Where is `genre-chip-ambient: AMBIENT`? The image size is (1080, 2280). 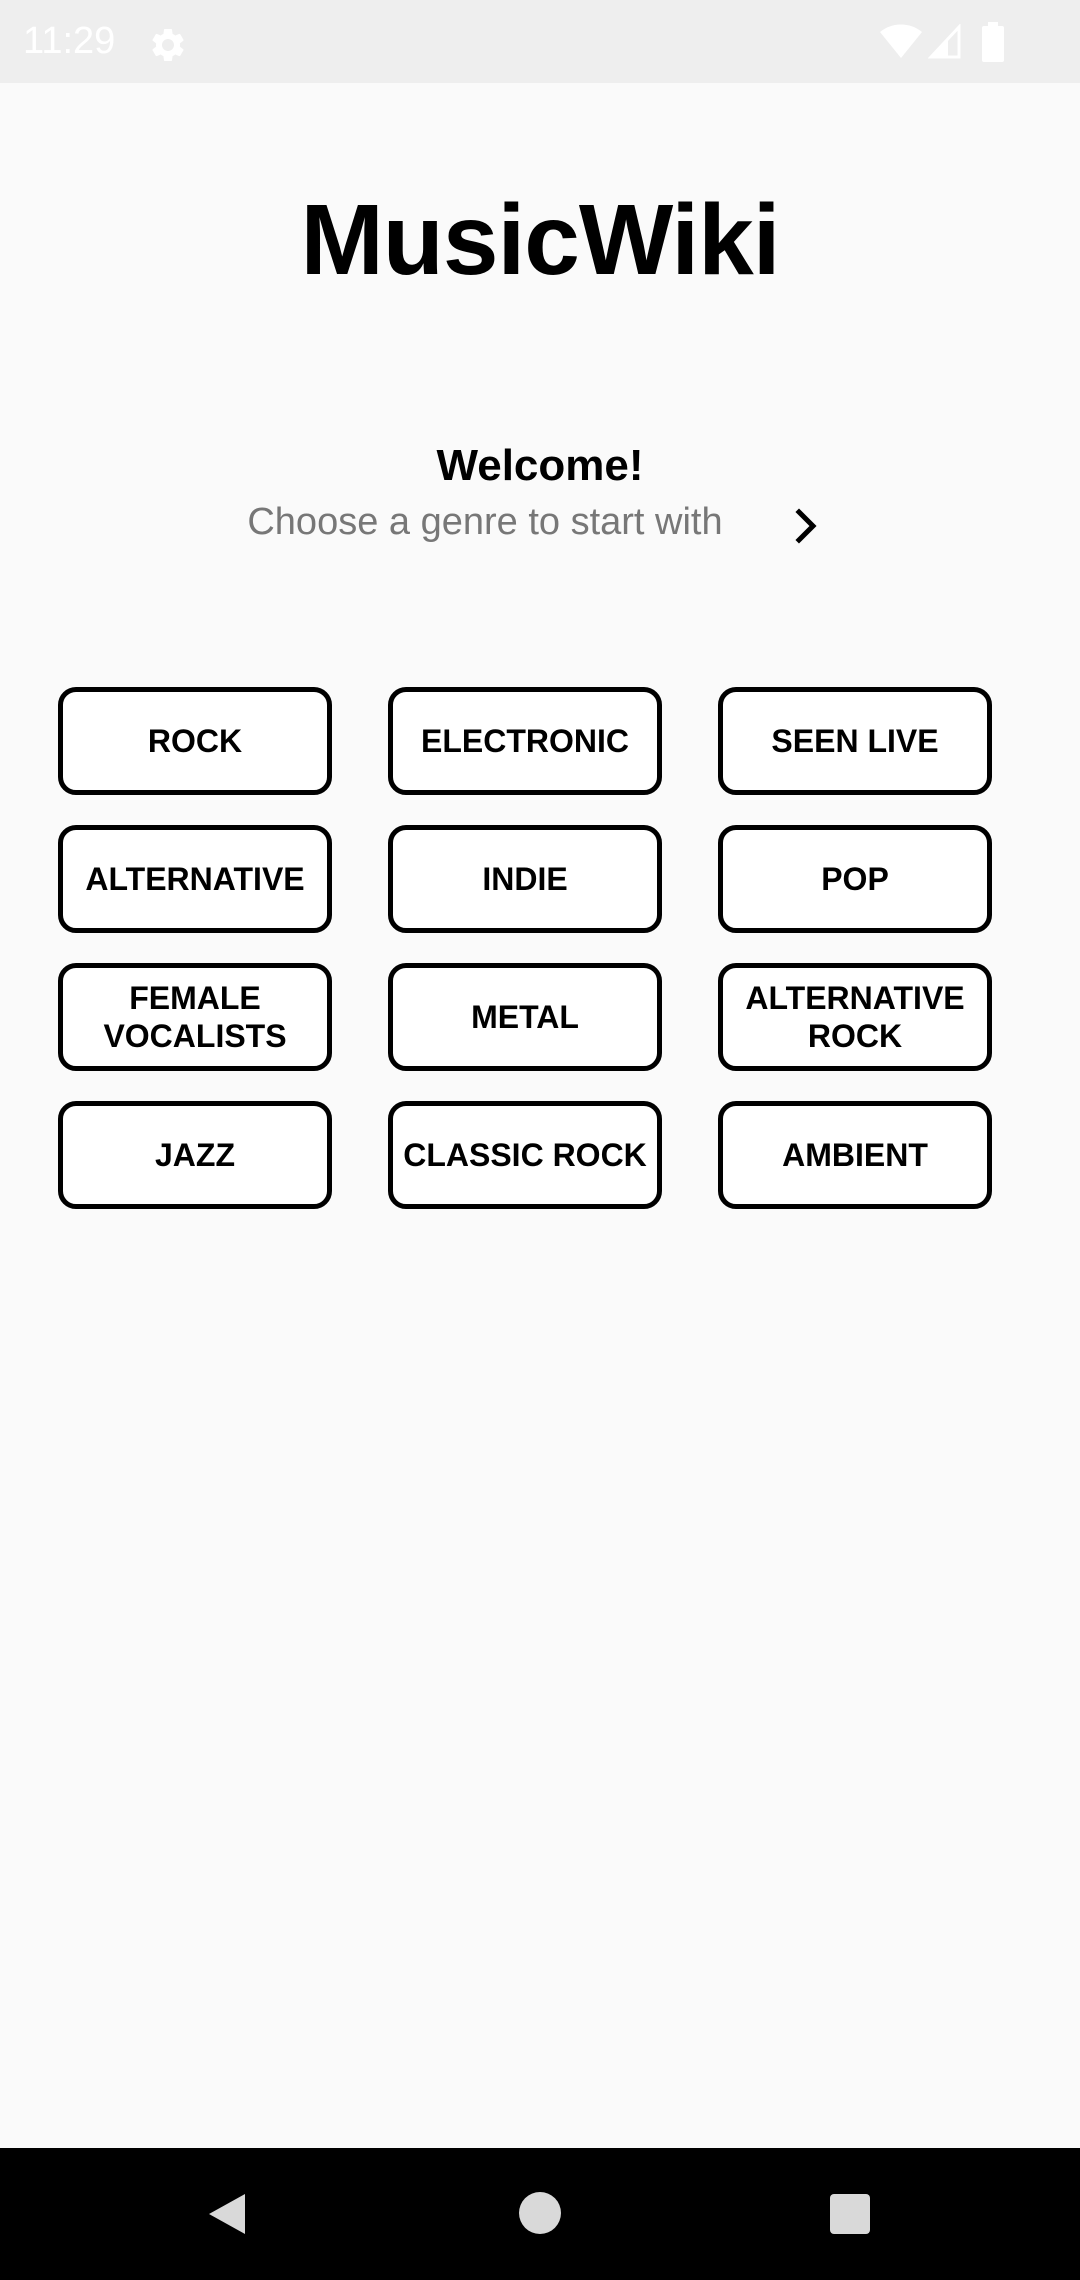
genre-chip-ambient: AMBIENT is located at coordinates (855, 1155).